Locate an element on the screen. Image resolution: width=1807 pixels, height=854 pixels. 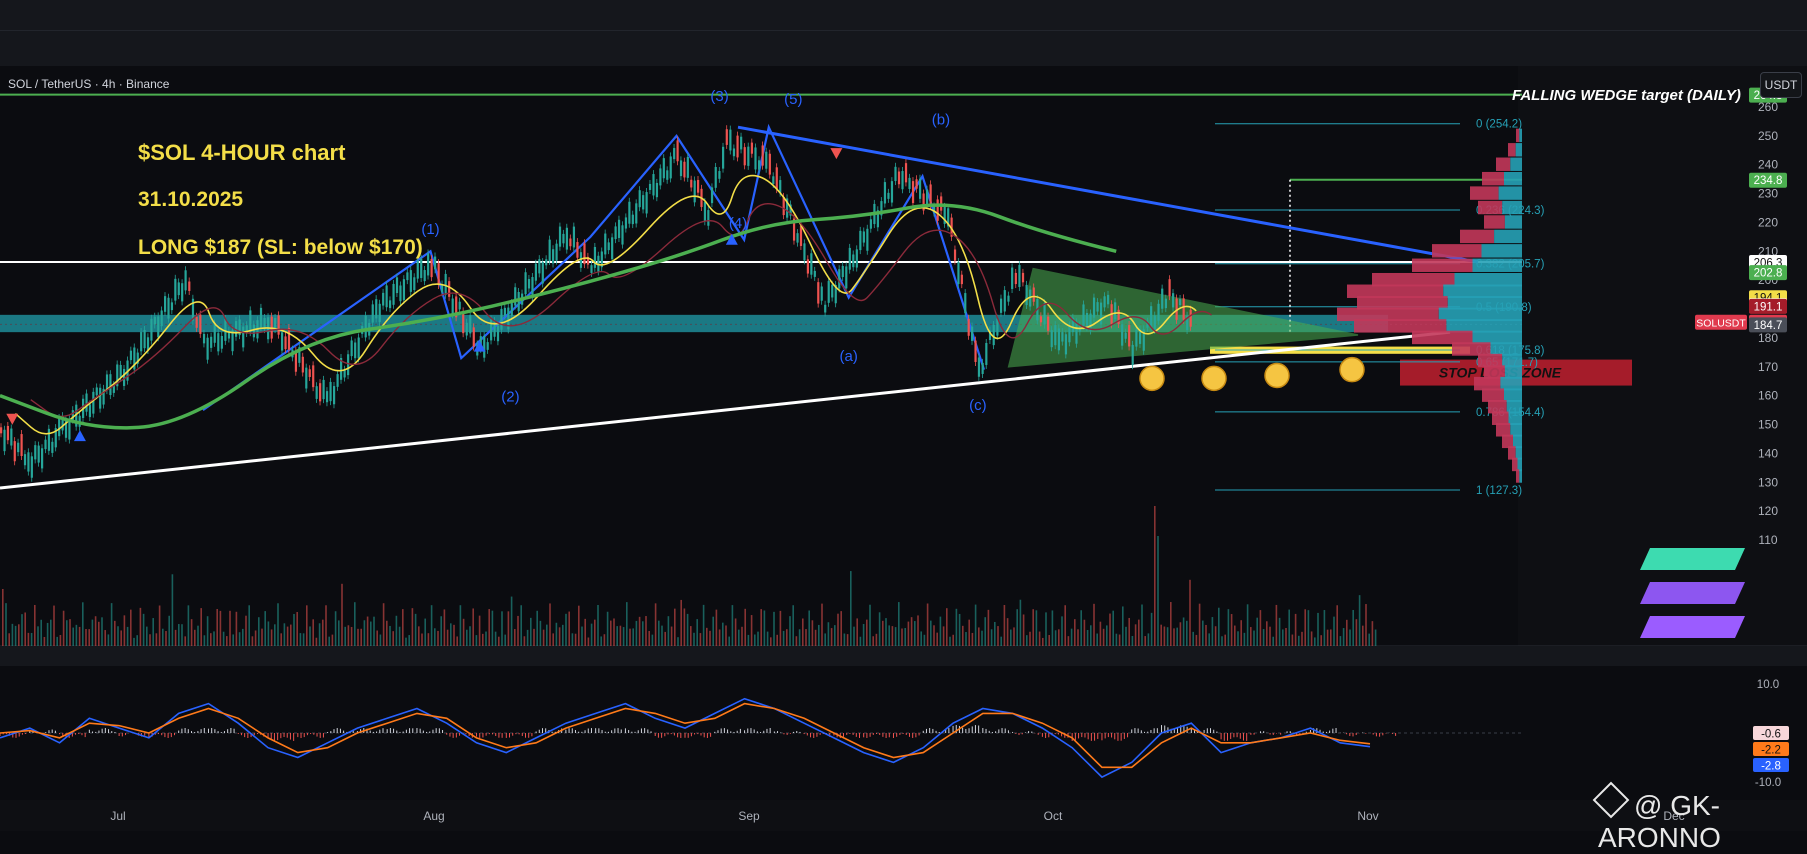
currency-button: USDT is located at coordinates (1781, 85).